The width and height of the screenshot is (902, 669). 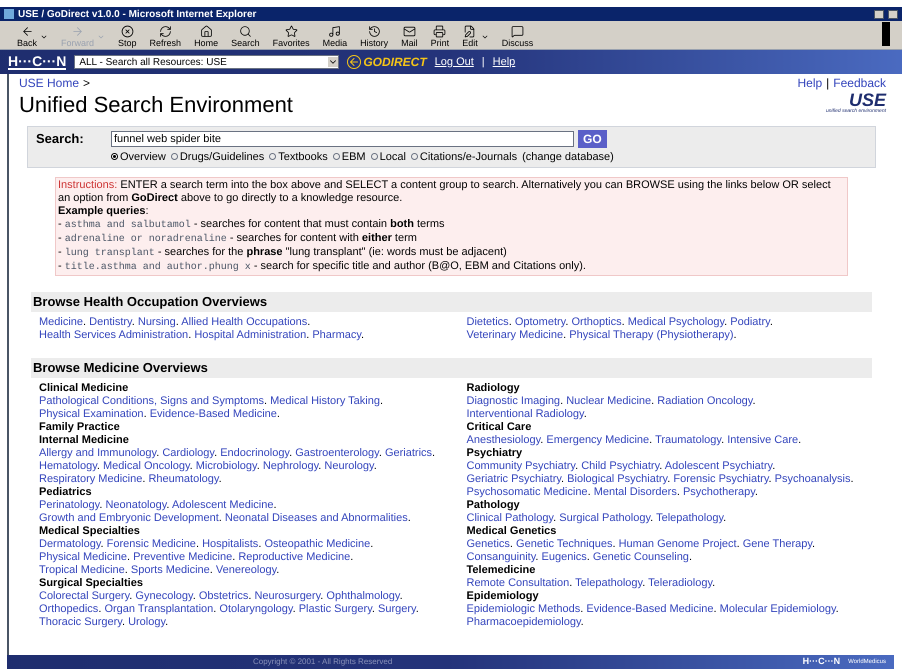 I want to click on topic-link: Plastic Surgery, so click(x=335, y=609).